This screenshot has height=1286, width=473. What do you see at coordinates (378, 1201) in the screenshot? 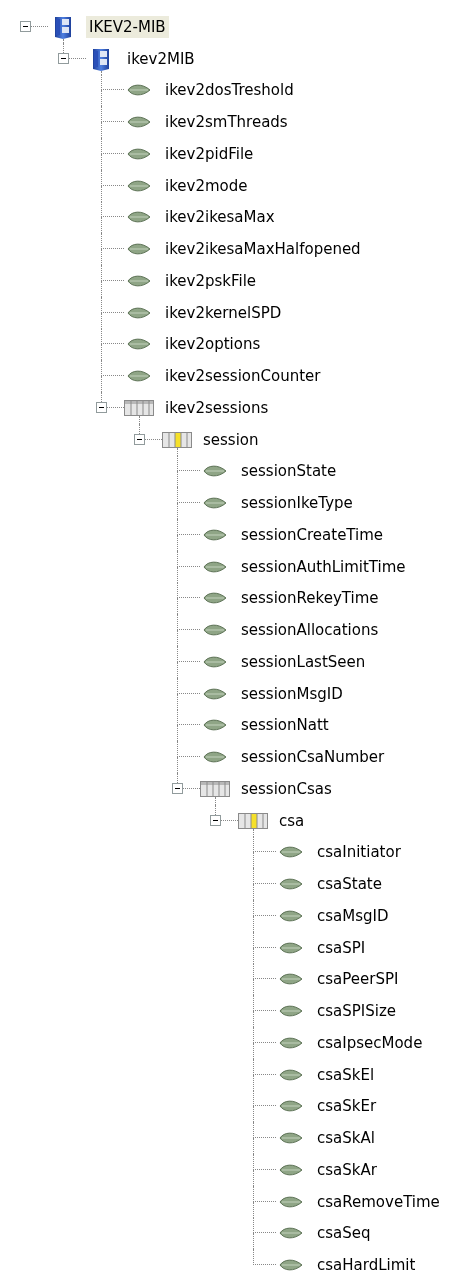
I see `tree-item: csaRemoveTime` at bounding box center [378, 1201].